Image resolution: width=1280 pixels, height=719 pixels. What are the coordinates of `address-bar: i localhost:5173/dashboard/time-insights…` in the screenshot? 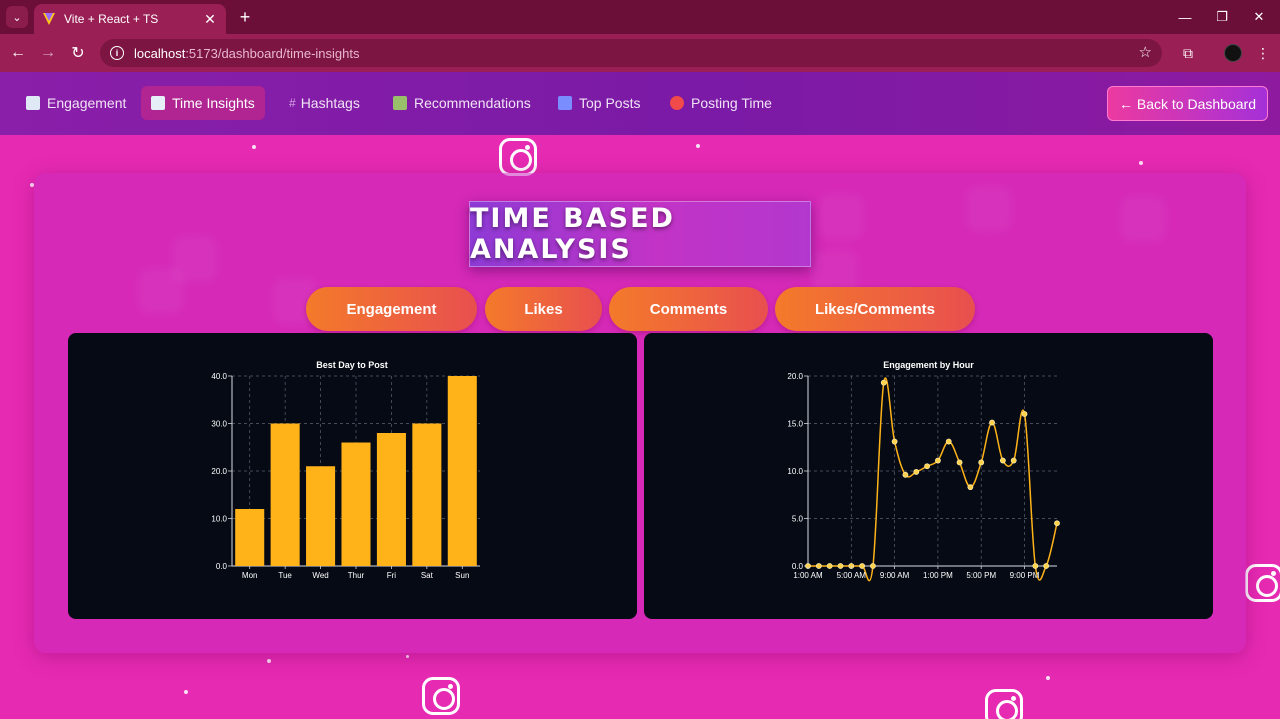 It's located at (631, 53).